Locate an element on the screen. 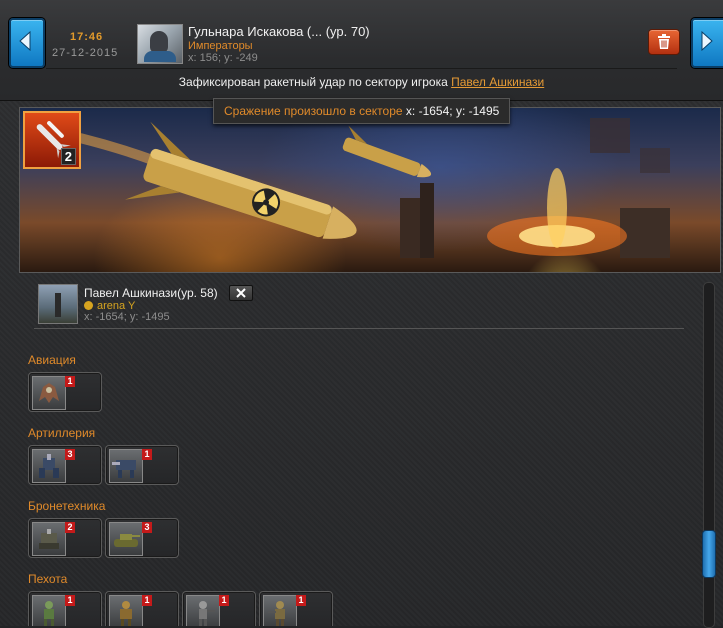 Image resolution: width=723 pixels, height=628 pixels. next-report-button is located at coordinates (707, 43).